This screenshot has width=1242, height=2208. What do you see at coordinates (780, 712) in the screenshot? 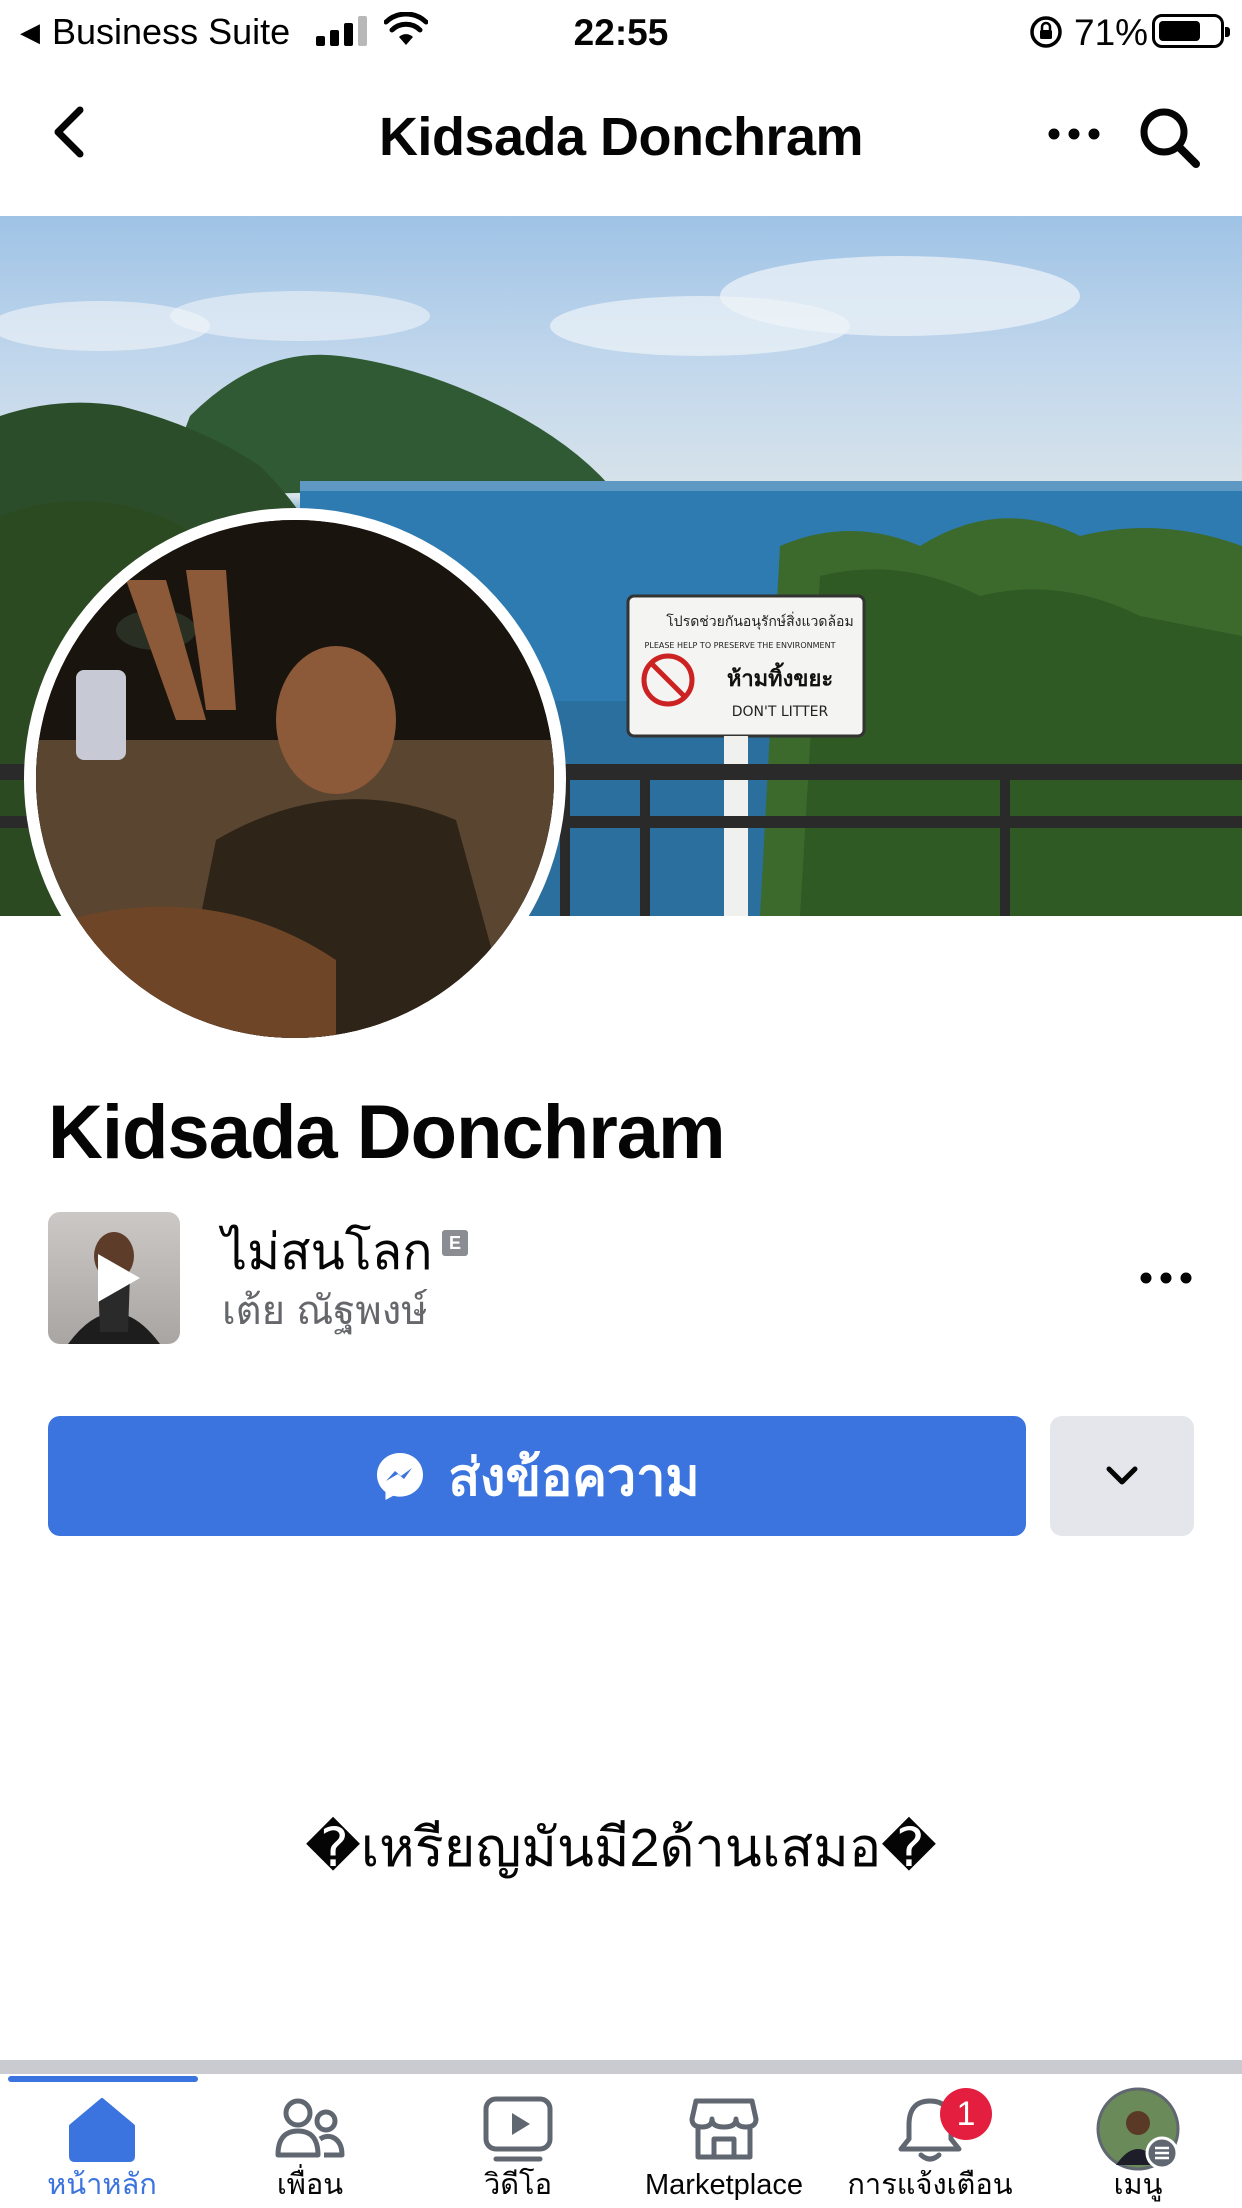
I see `sign-line-4: DON'T LITTER` at bounding box center [780, 712].